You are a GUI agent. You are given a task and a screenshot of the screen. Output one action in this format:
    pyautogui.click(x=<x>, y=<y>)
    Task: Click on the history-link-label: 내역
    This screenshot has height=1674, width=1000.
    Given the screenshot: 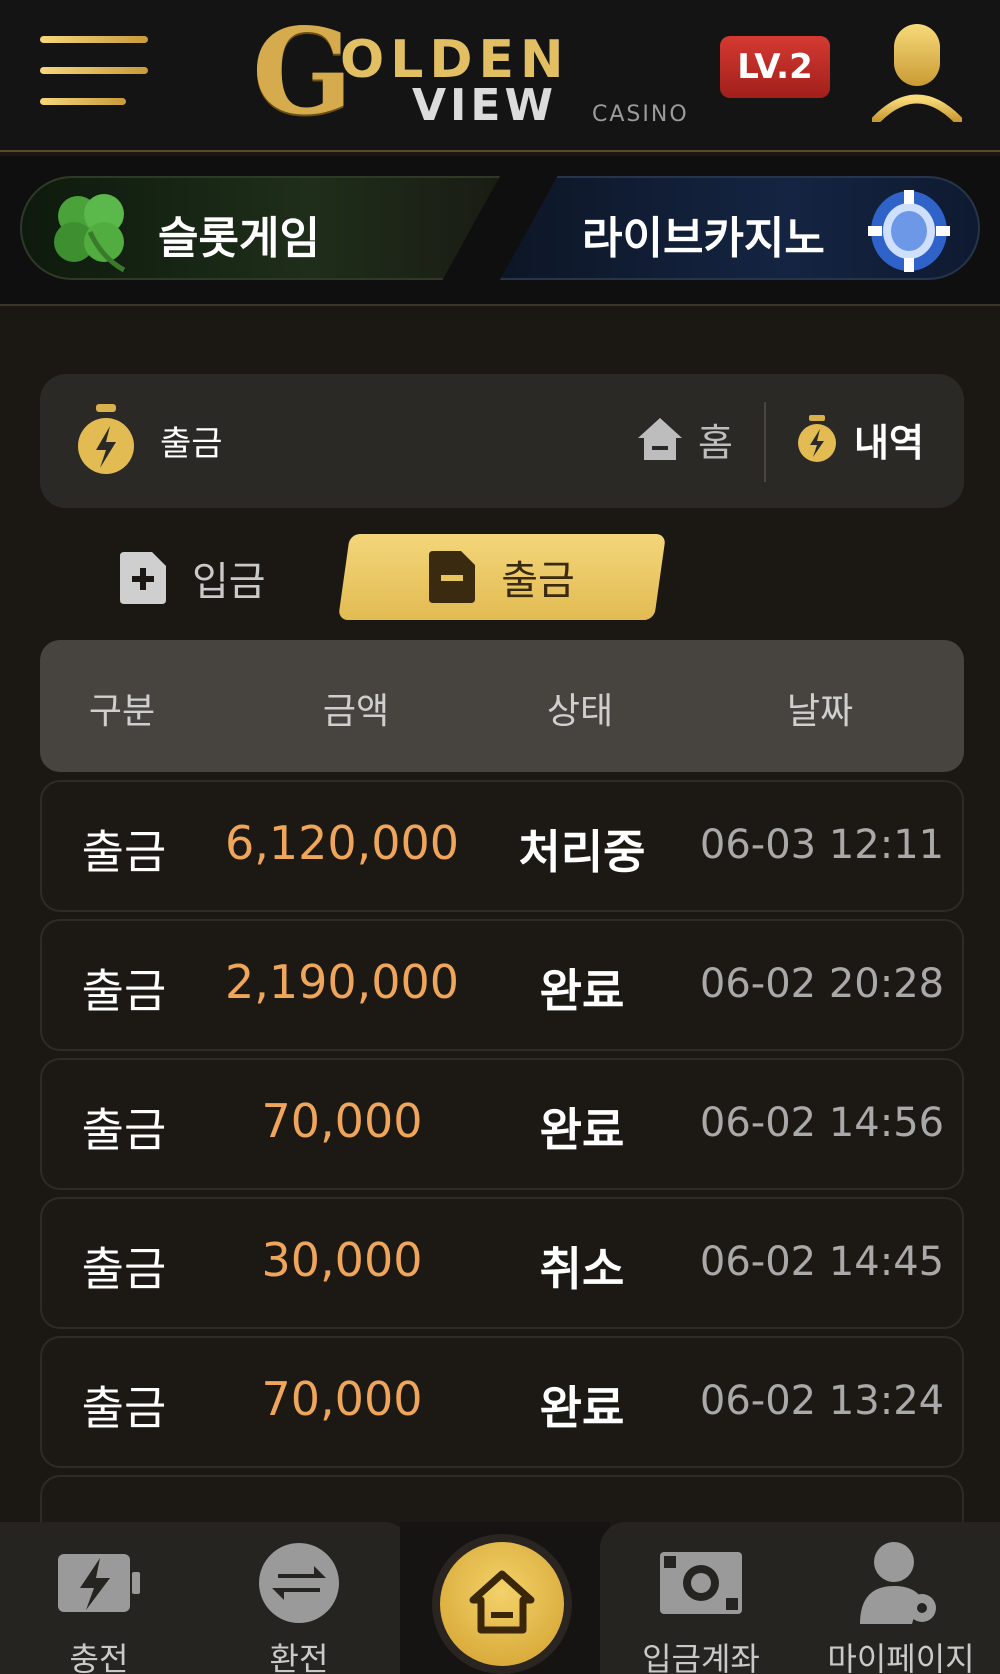 What is the action you would take?
    pyautogui.click(x=889, y=442)
    